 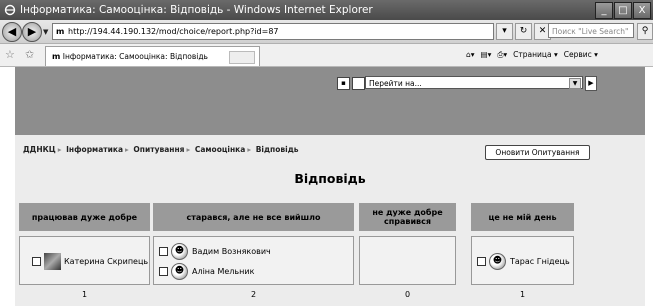 What do you see at coordinates (575, 83) in the screenshot?
I see `chevron-down-icon: ▼` at bounding box center [575, 83].